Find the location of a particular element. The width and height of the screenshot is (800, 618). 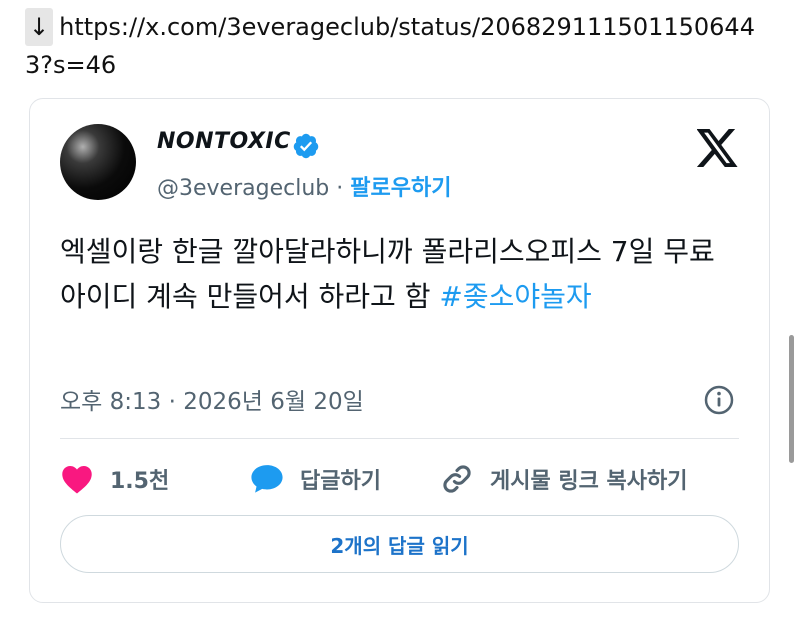

link-icon is located at coordinates (457, 479).